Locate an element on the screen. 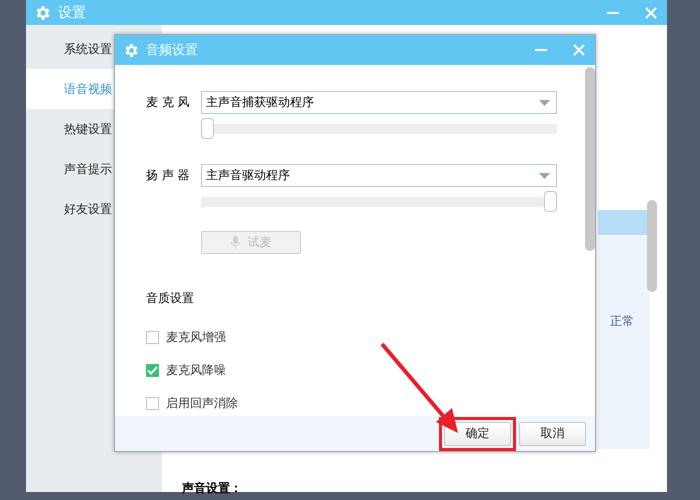  section-heading: 声音设置： is located at coordinates (212, 488).